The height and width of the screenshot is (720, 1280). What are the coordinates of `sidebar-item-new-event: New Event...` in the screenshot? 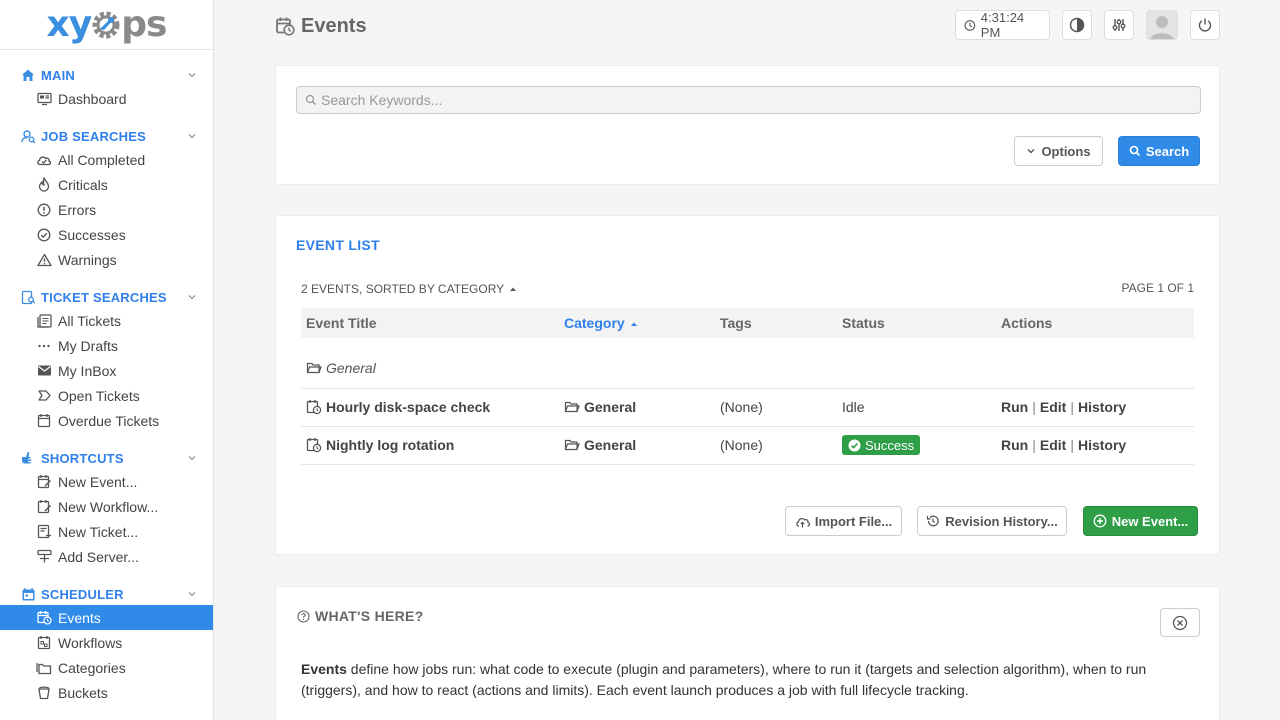 It's located at (106, 481).